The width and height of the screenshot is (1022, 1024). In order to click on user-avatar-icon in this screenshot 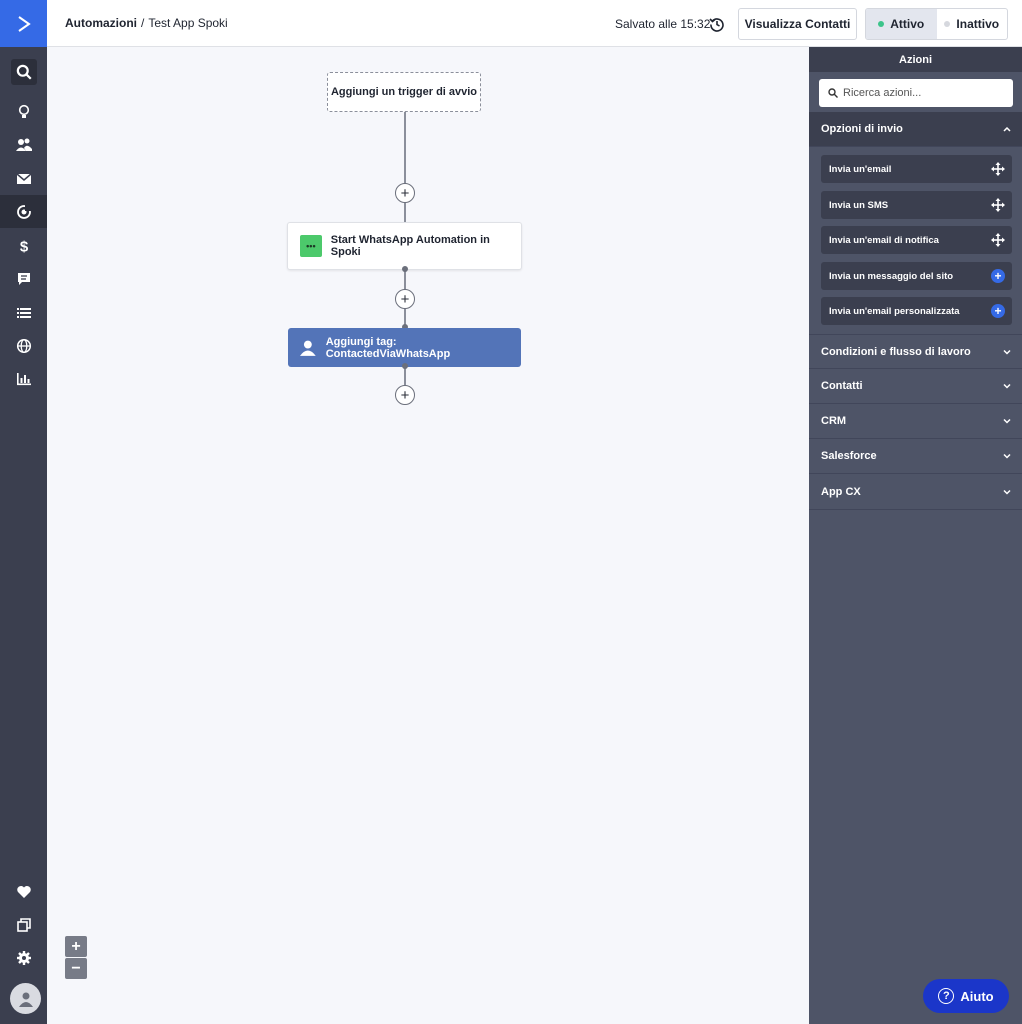, I will do `click(25, 999)`.